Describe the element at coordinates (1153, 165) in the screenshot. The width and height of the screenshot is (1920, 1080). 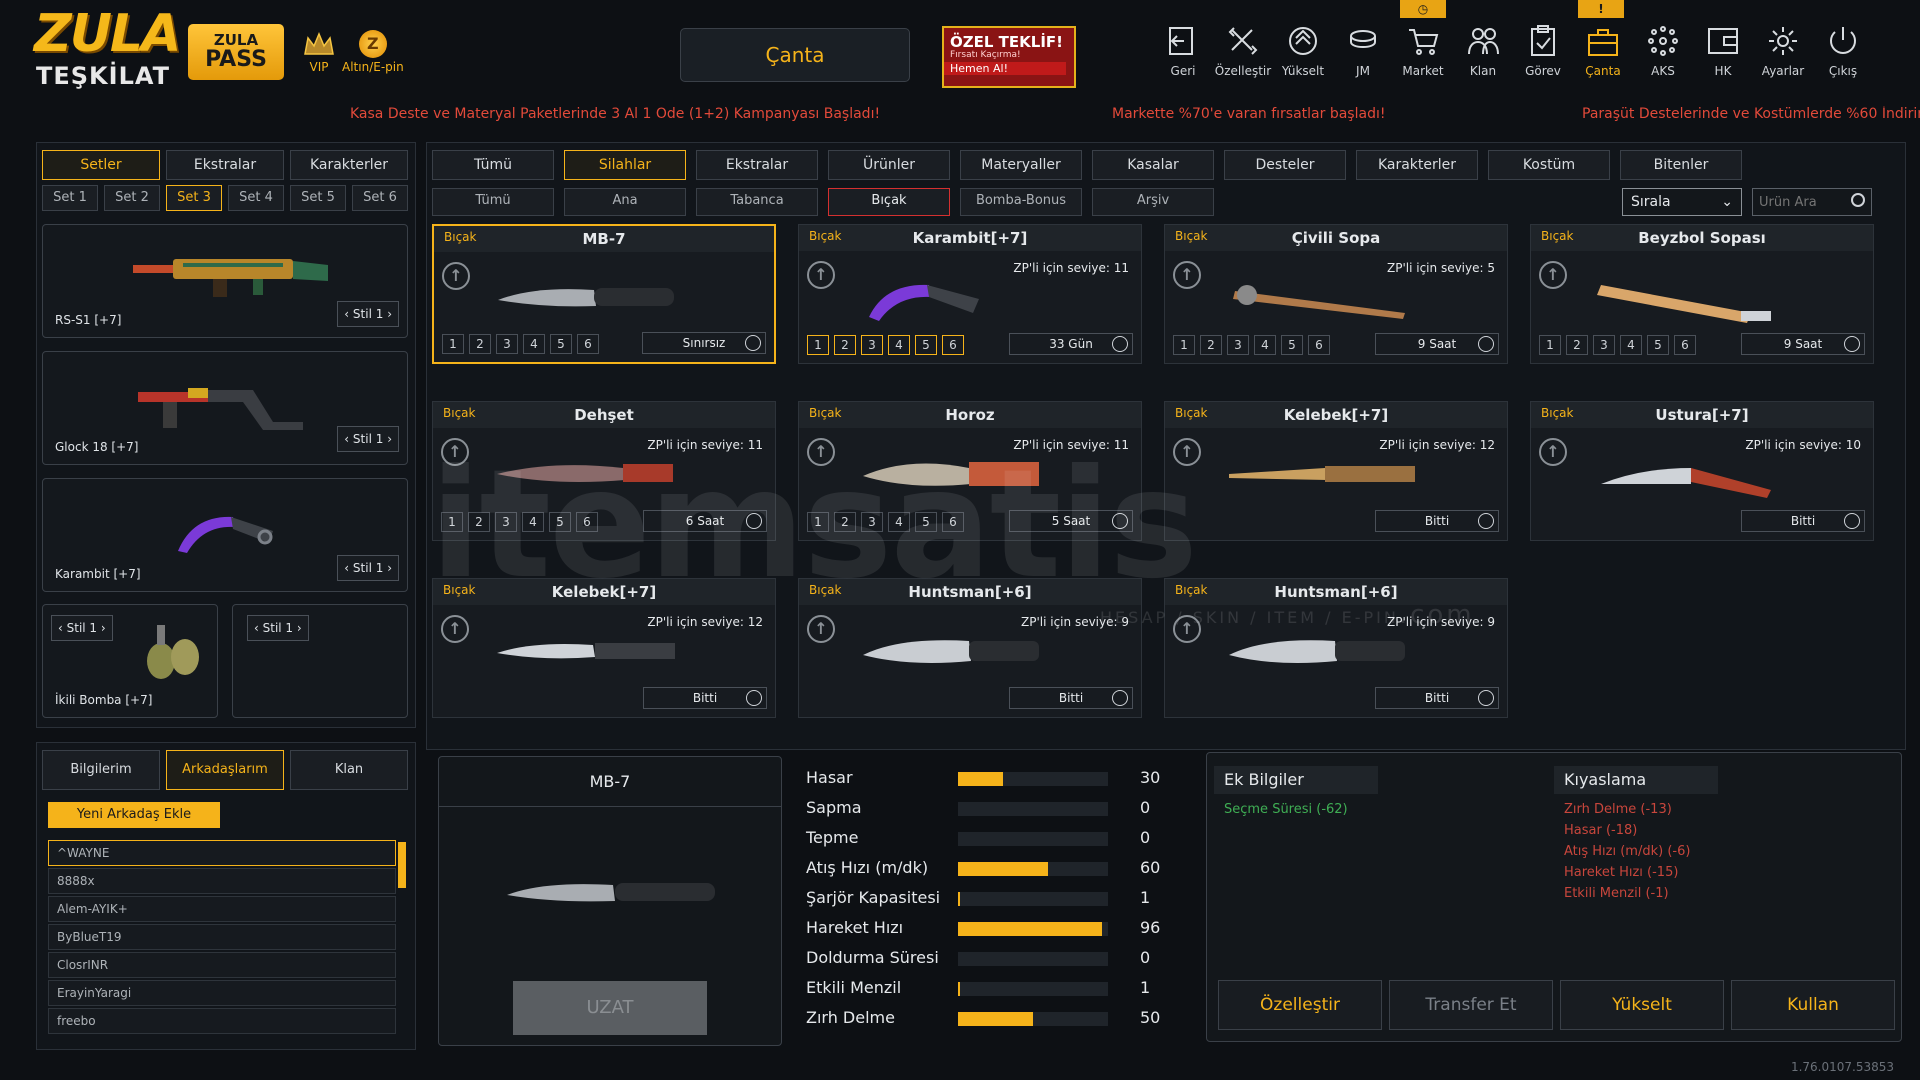
I see `main-tab: Kasalar` at that location.